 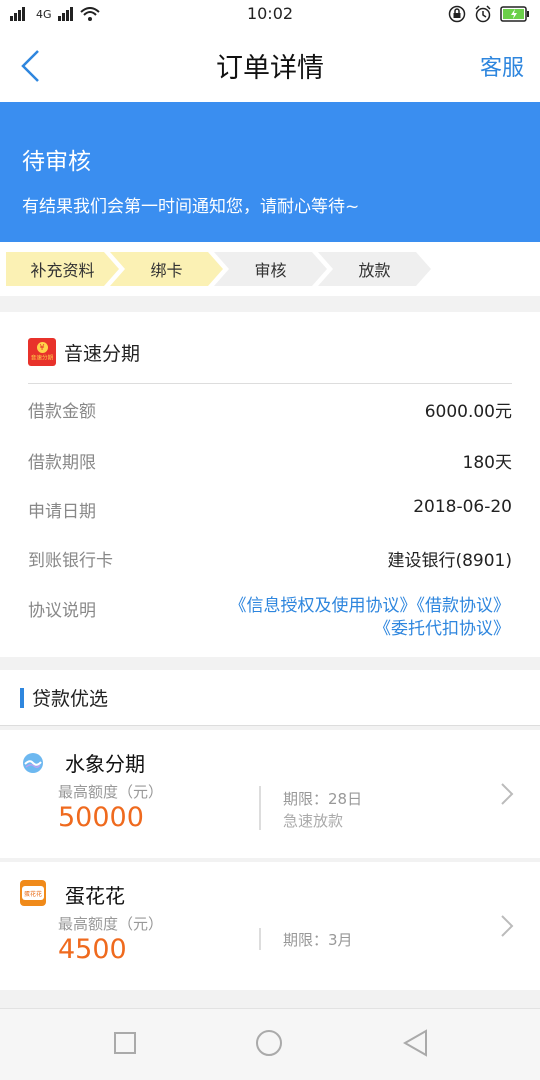 What do you see at coordinates (56, 162) in the screenshot?
I see `order-status-title: 待审核` at bounding box center [56, 162].